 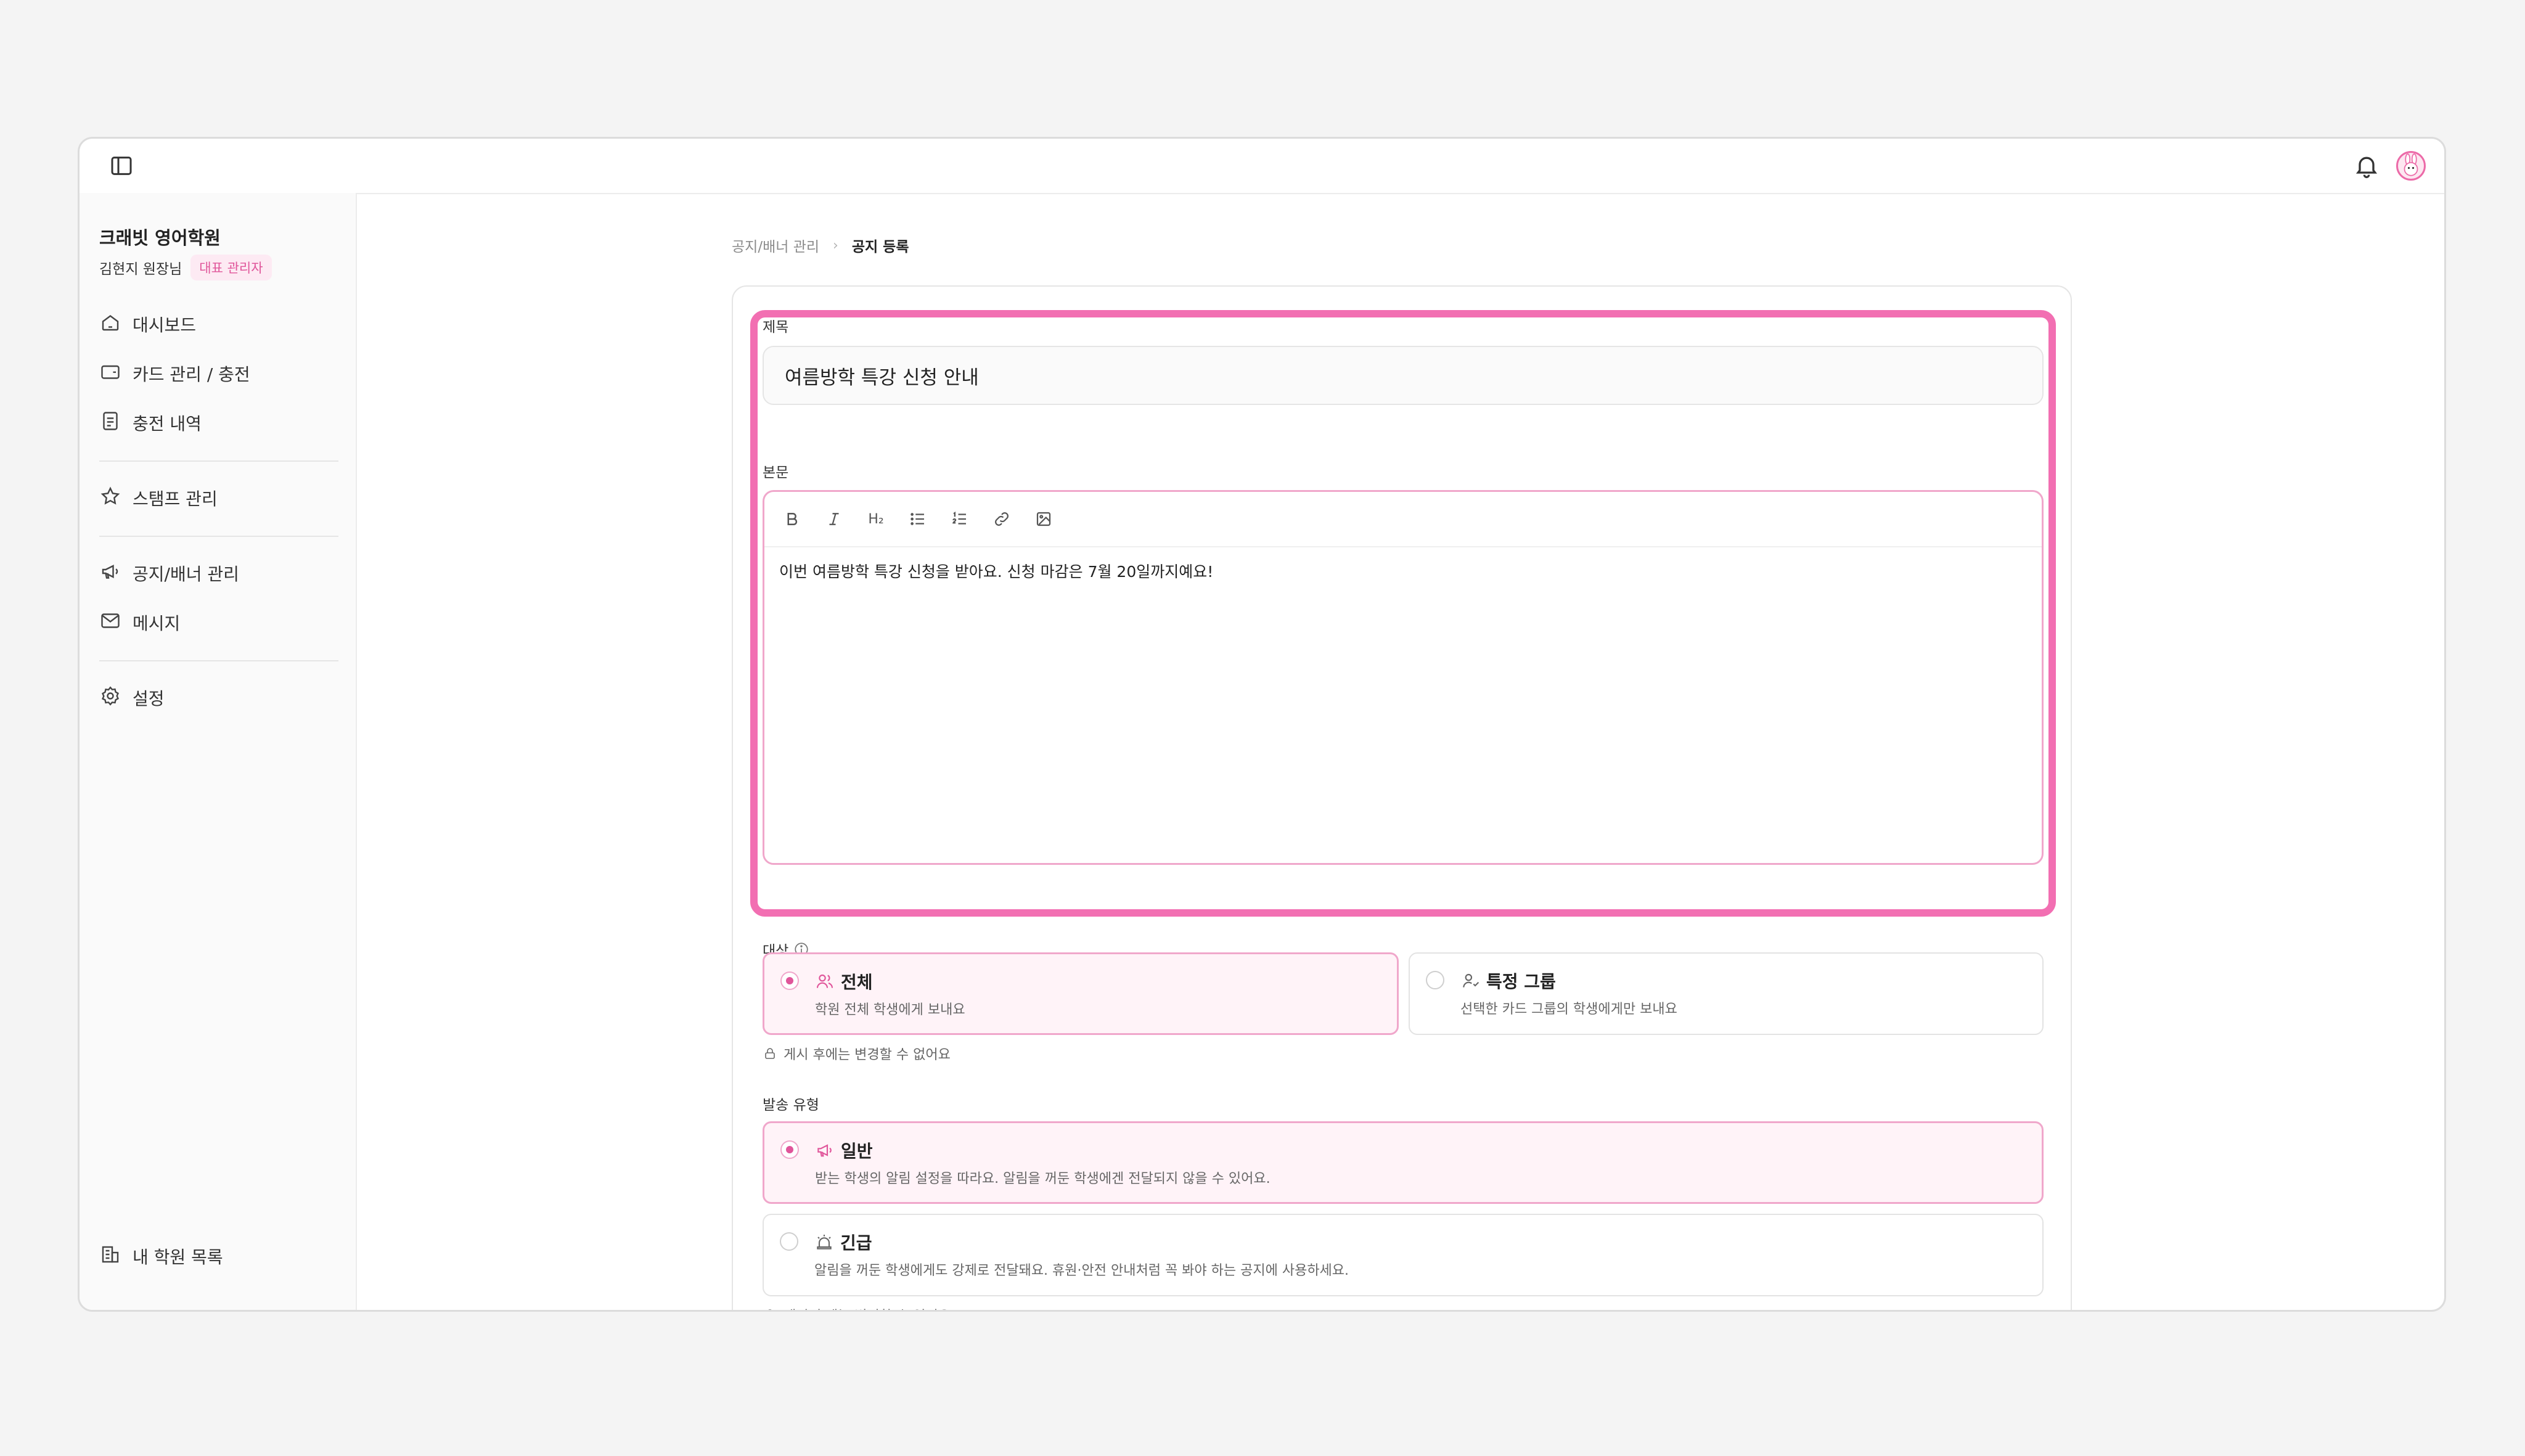 I want to click on sidebar-item-label: 카드 관리 / 충전, so click(x=192, y=374).